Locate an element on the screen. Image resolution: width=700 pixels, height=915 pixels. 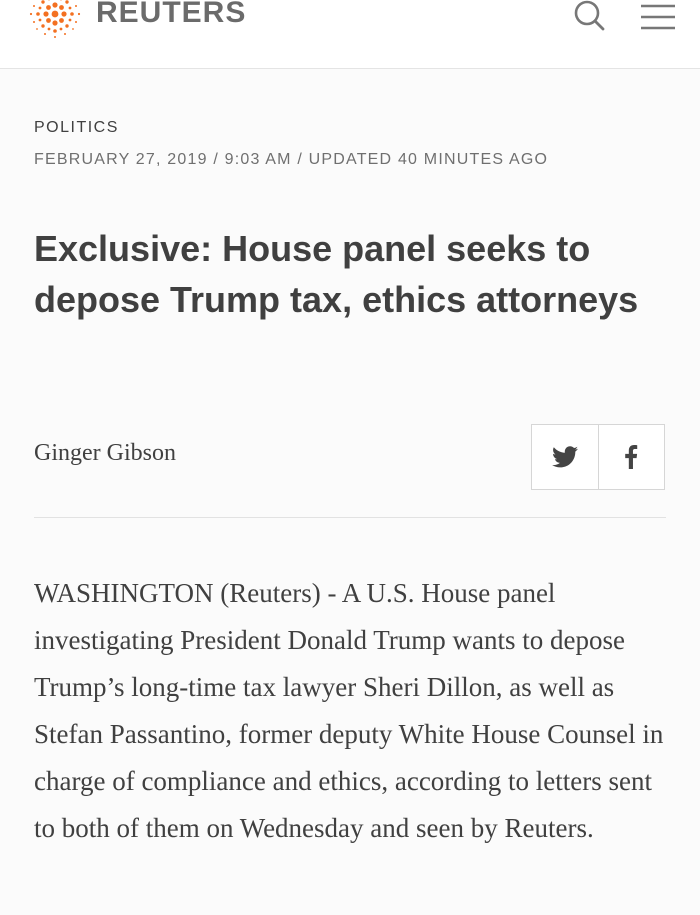
section-label: POLITICS is located at coordinates (76, 128).